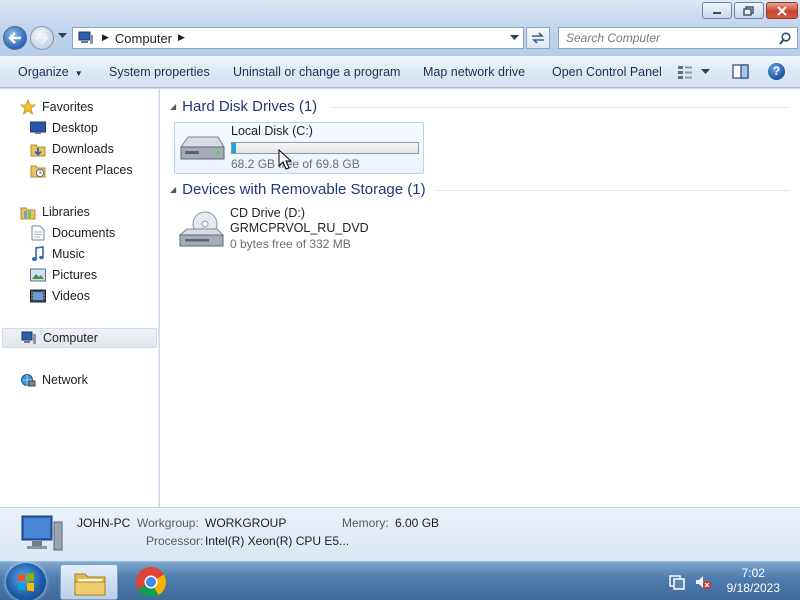 This screenshot has width=800, height=600. I want to click on drive-d-label: GRMCPRVOL_RU_DVD, so click(299, 228).